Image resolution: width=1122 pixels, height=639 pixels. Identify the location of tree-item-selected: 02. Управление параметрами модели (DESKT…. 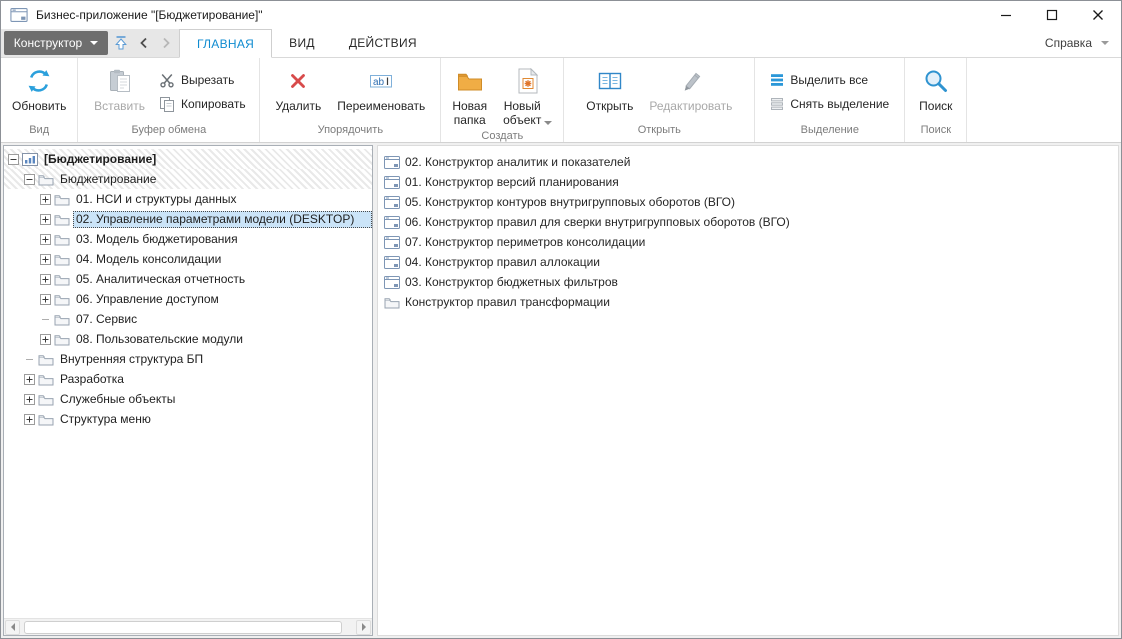
(188, 219).